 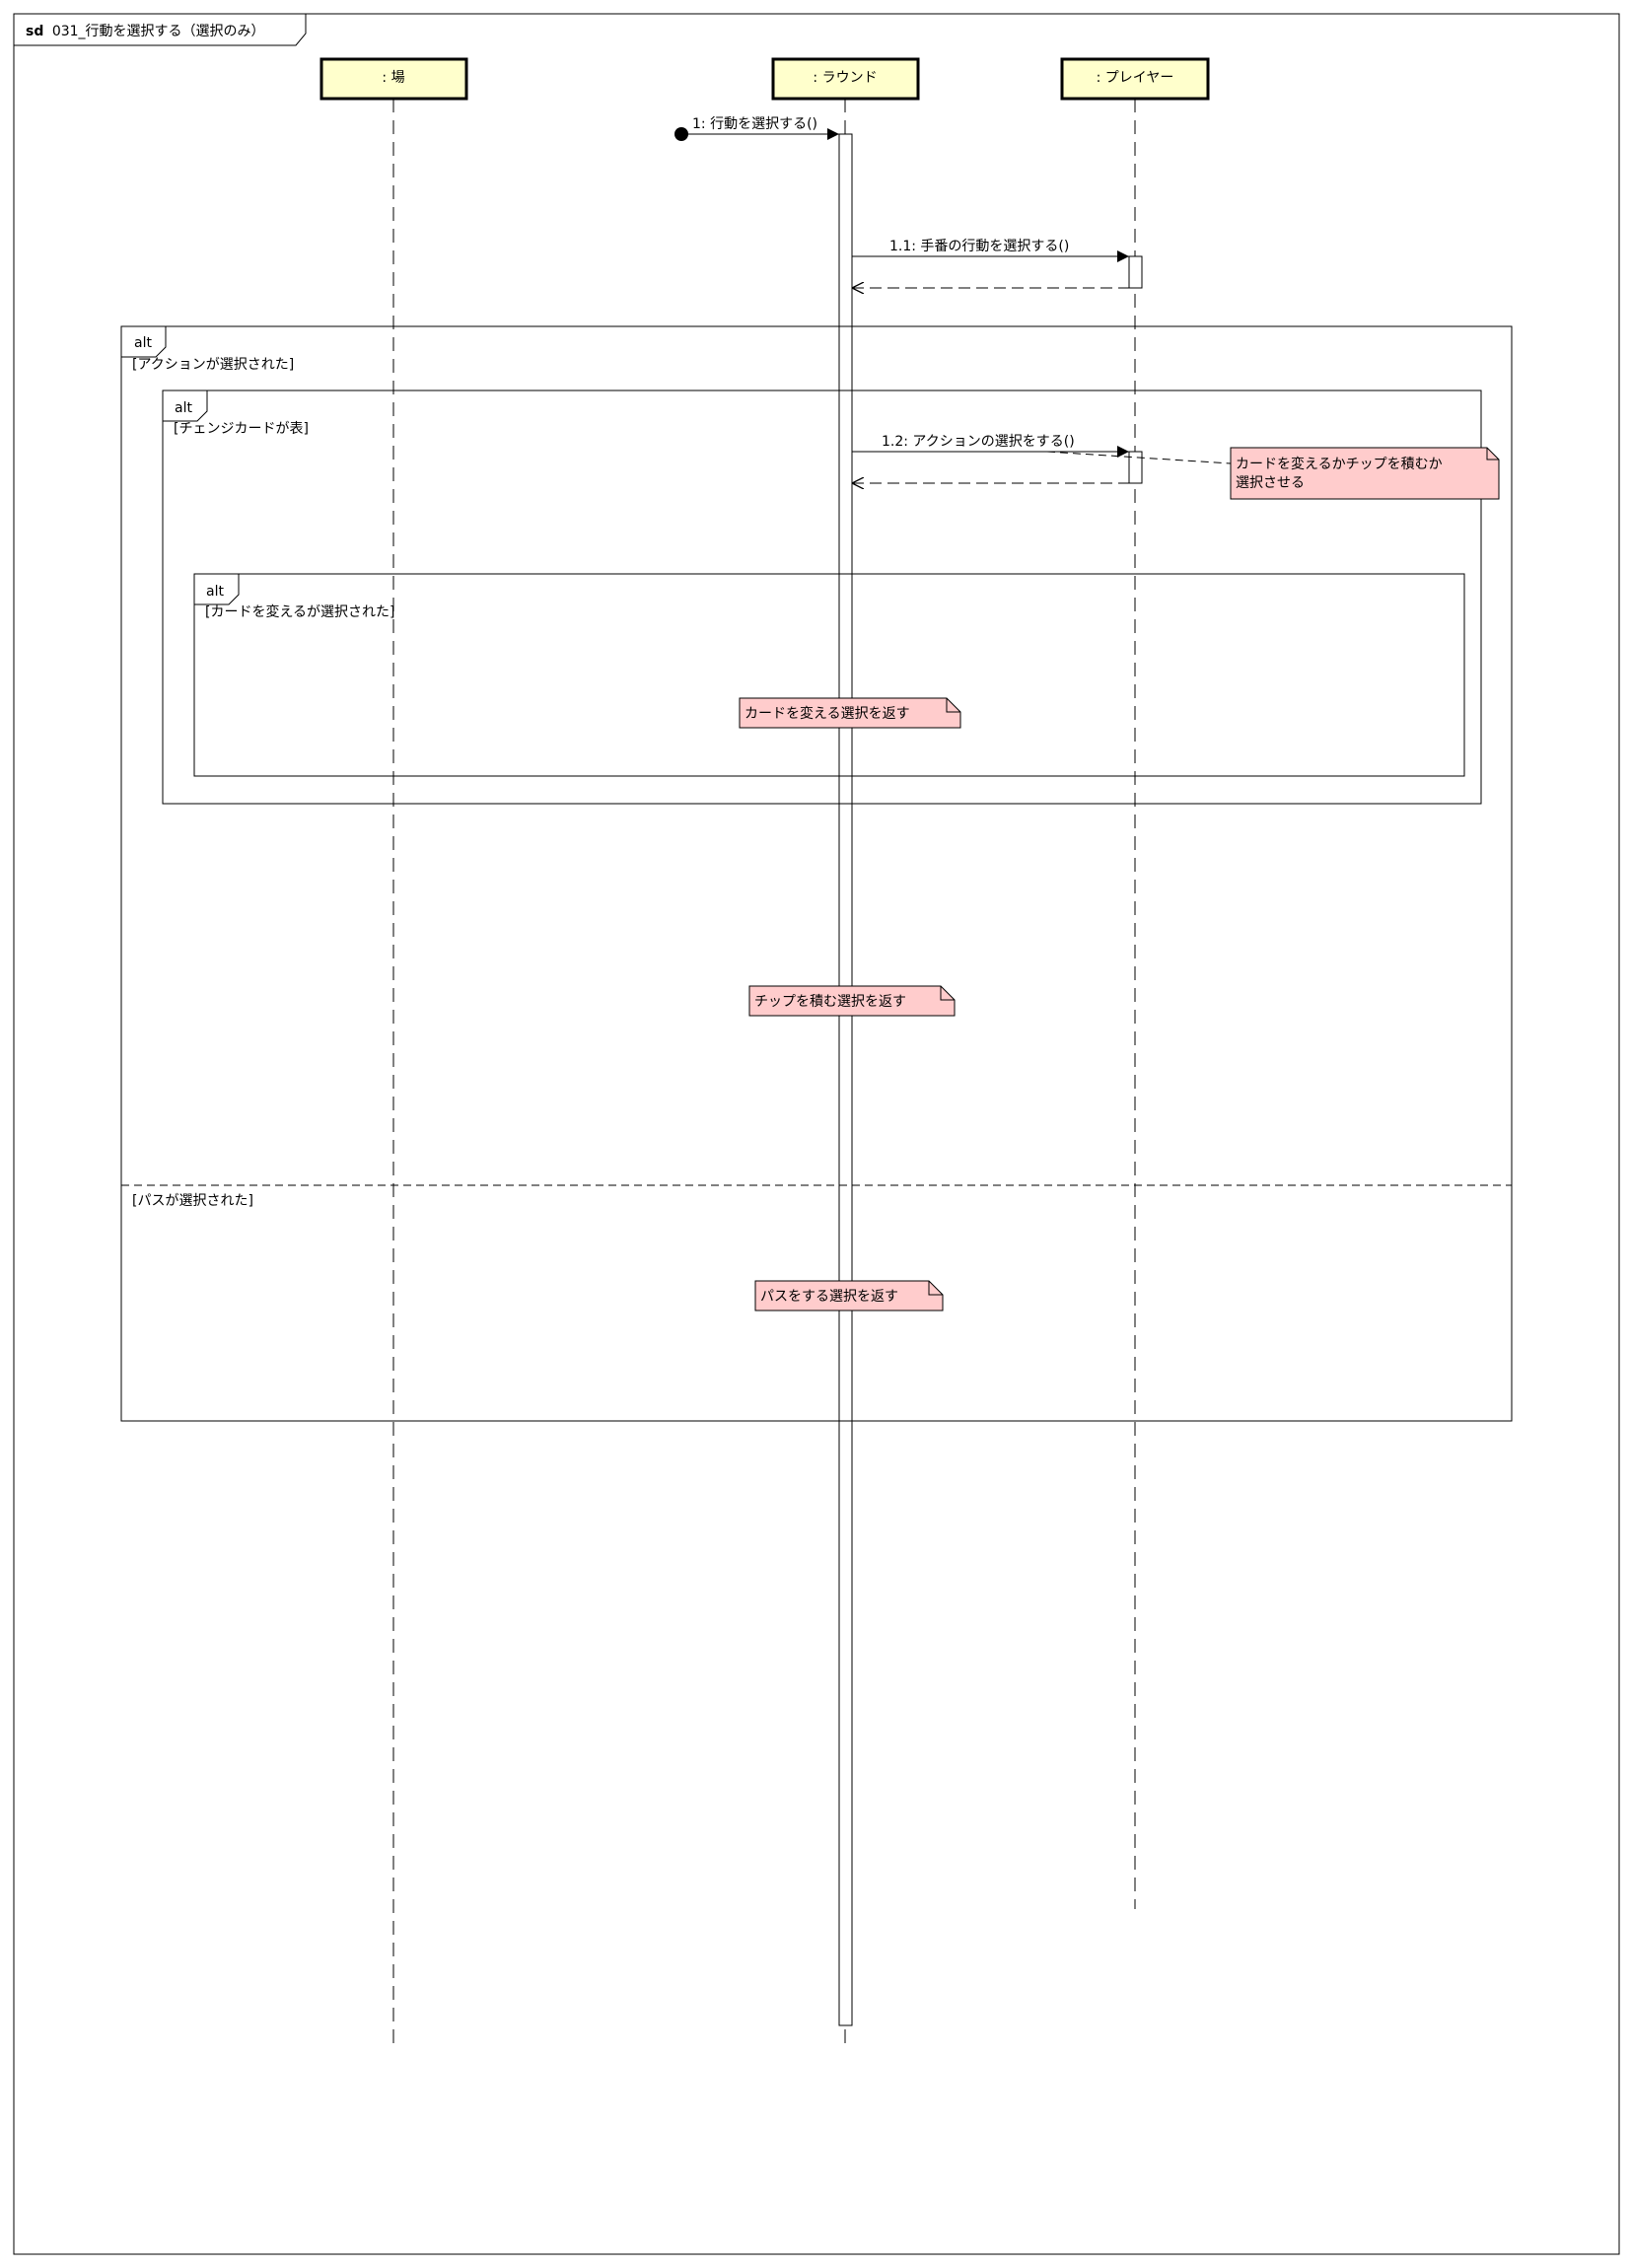 What do you see at coordinates (1270, 483) in the screenshot?
I see `note-1-line-2: 選択させる` at bounding box center [1270, 483].